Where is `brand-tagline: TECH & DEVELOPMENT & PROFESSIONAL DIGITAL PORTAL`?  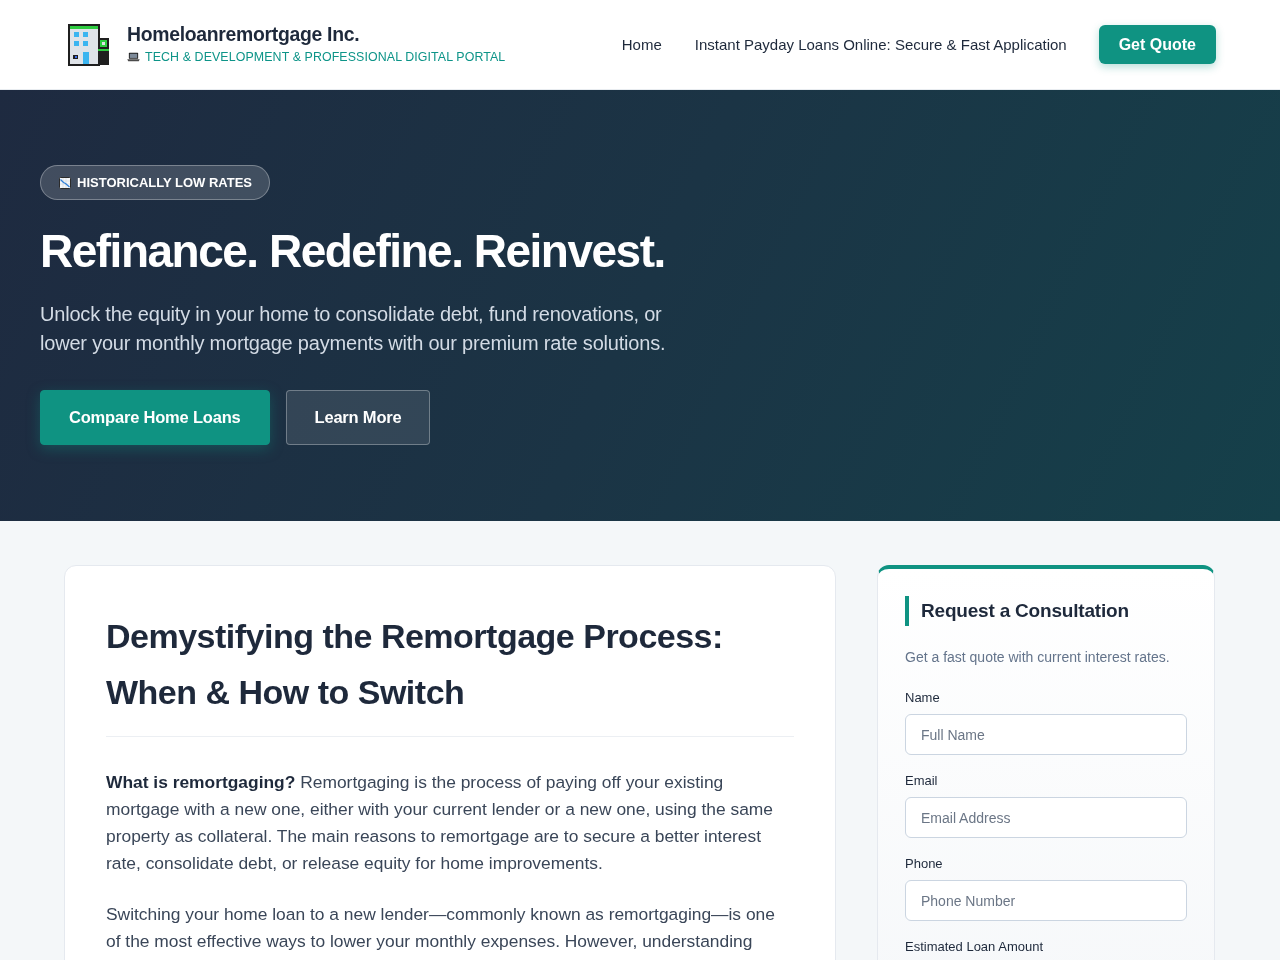 brand-tagline: TECH & DEVELOPMENT & PROFESSIONAL DIGITAL PORTAL is located at coordinates (325, 57).